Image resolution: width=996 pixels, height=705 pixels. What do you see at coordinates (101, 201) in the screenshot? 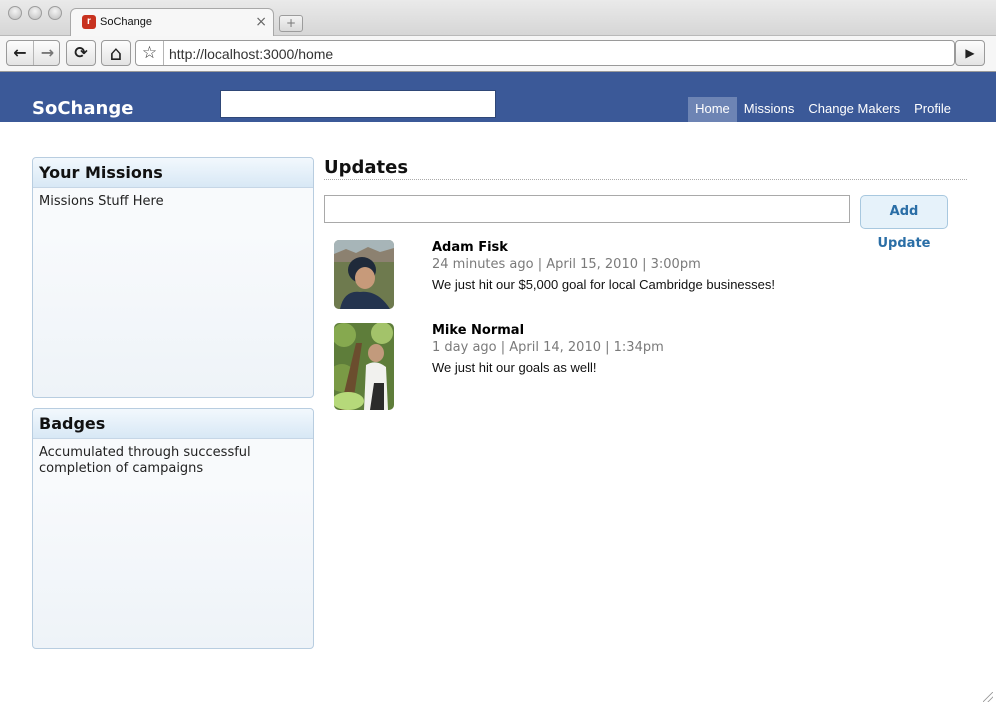
I see `panel-body: Missions Stuff Here` at bounding box center [101, 201].